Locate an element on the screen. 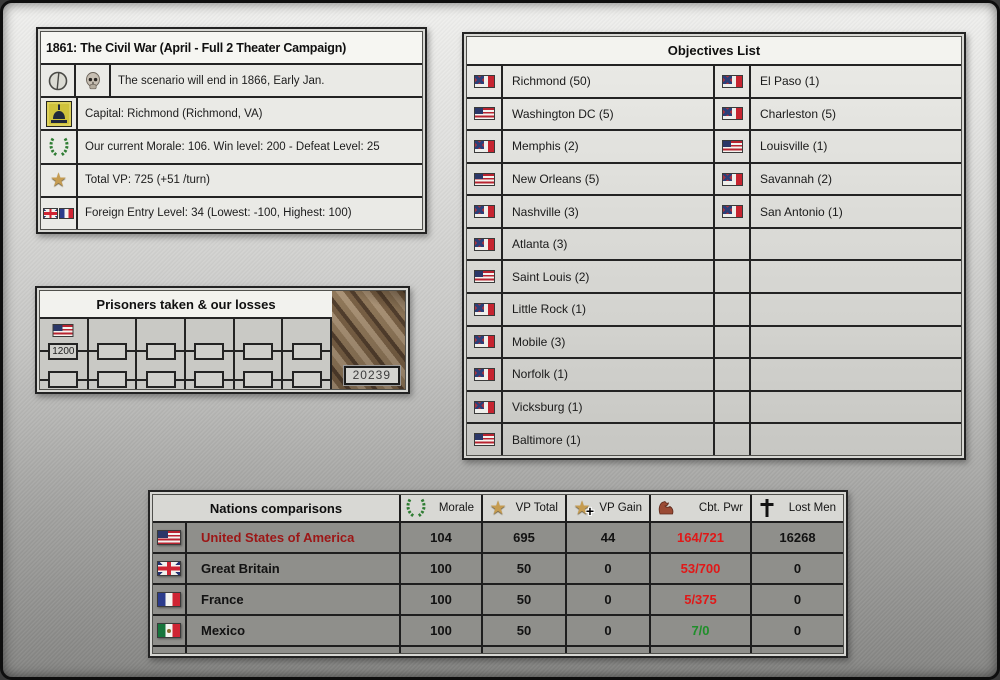 This screenshot has width=1000, height=680. capitol-icon-cell is located at coordinates (59, 114).